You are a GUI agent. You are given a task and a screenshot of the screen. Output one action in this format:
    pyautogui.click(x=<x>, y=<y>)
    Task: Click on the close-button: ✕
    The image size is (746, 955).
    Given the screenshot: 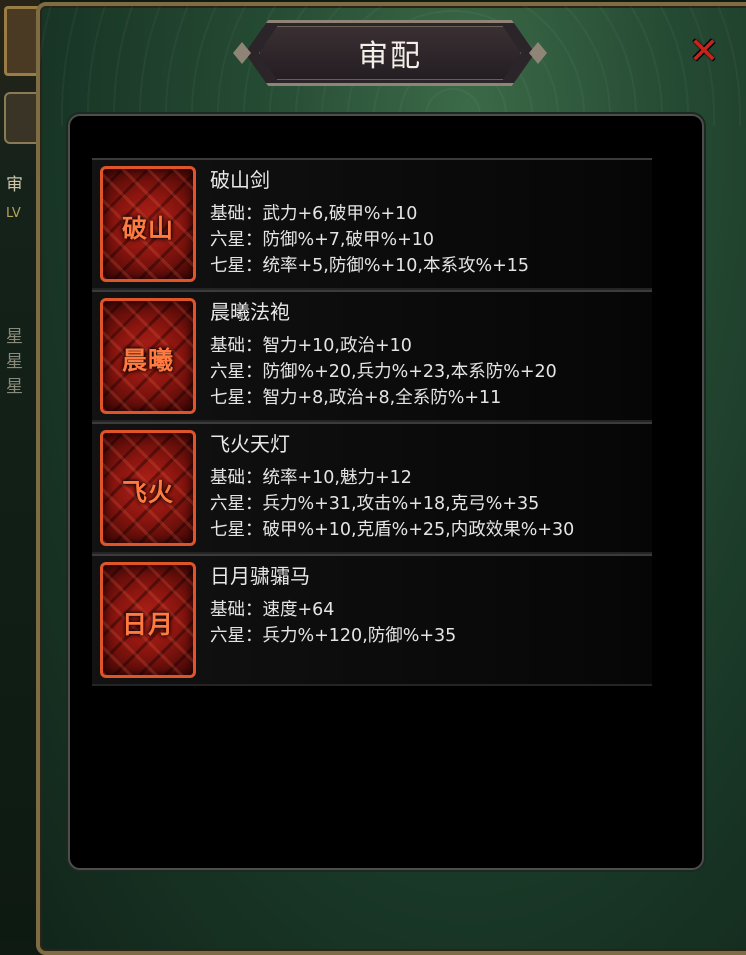 What is the action you would take?
    pyautogui.click(x=704, y=52)
    